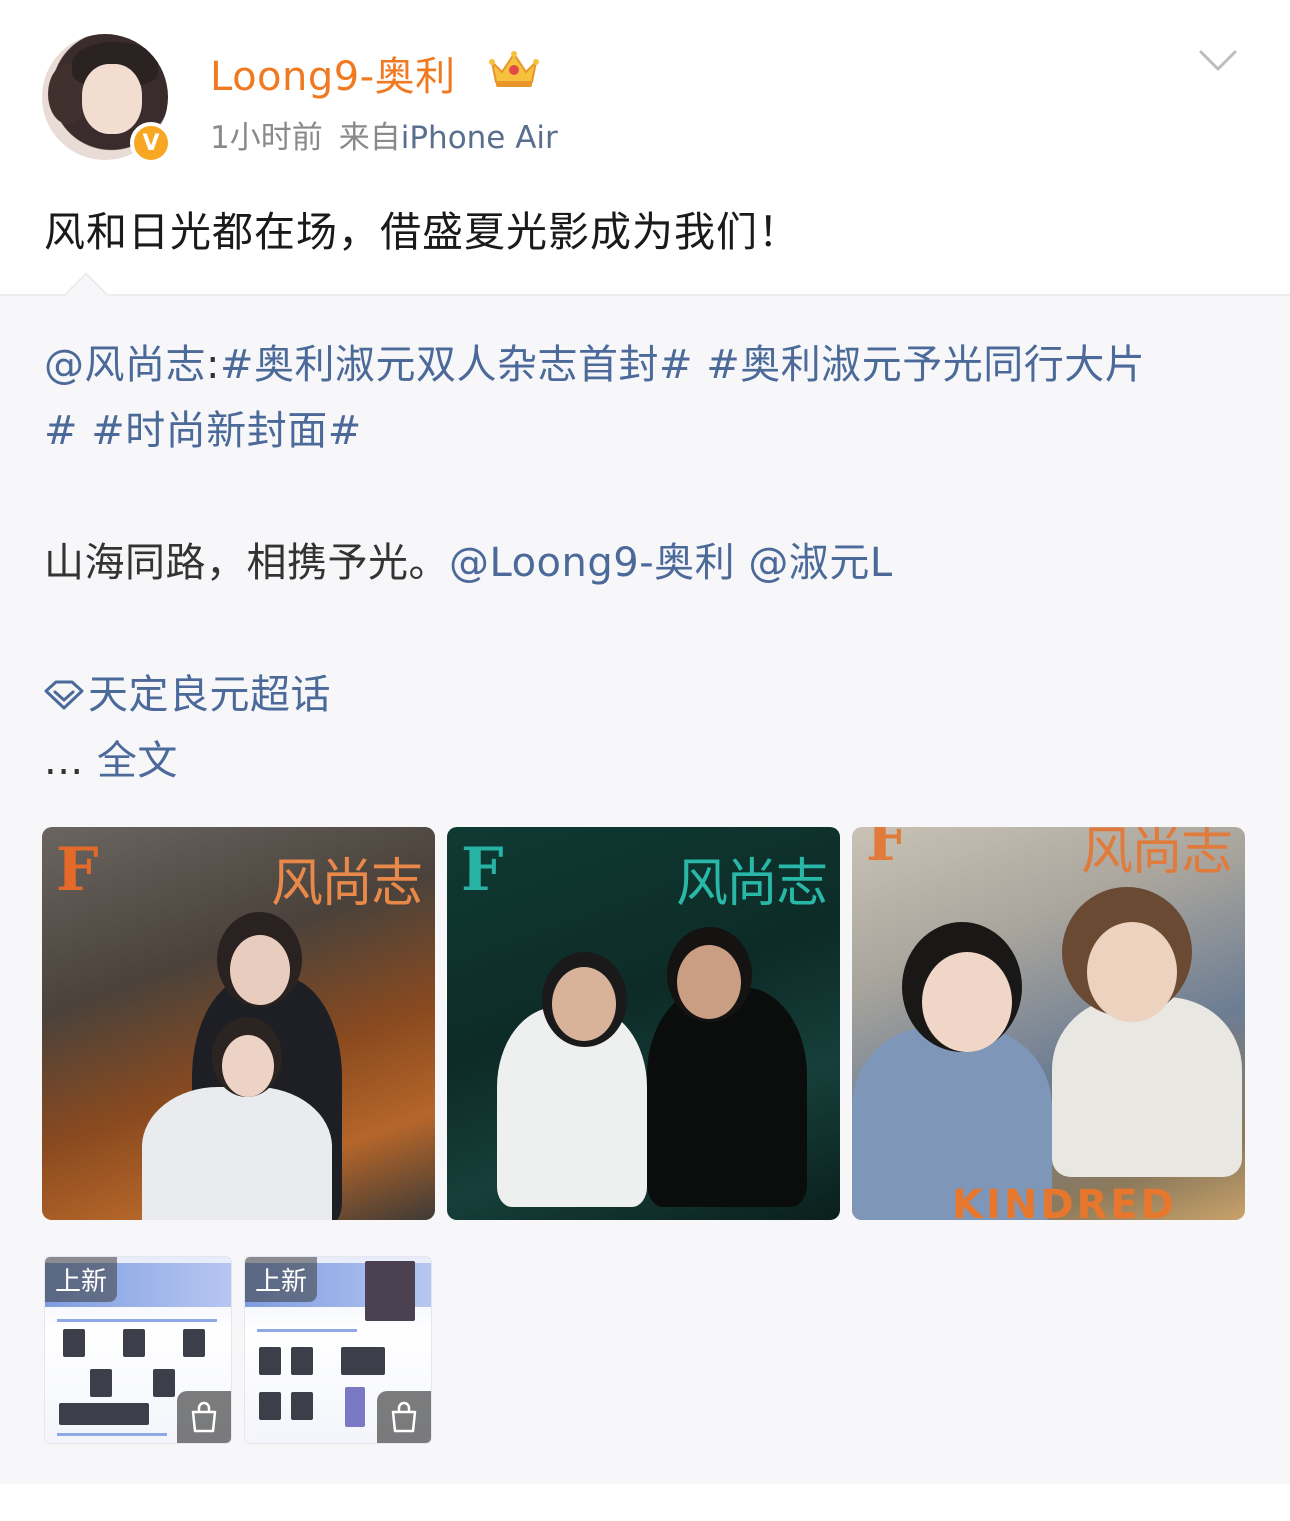  What do you see at coordinates (644, 761) in the screenshot?
I see `full-text-row: ... 全文` at bounding box center [644, 761].